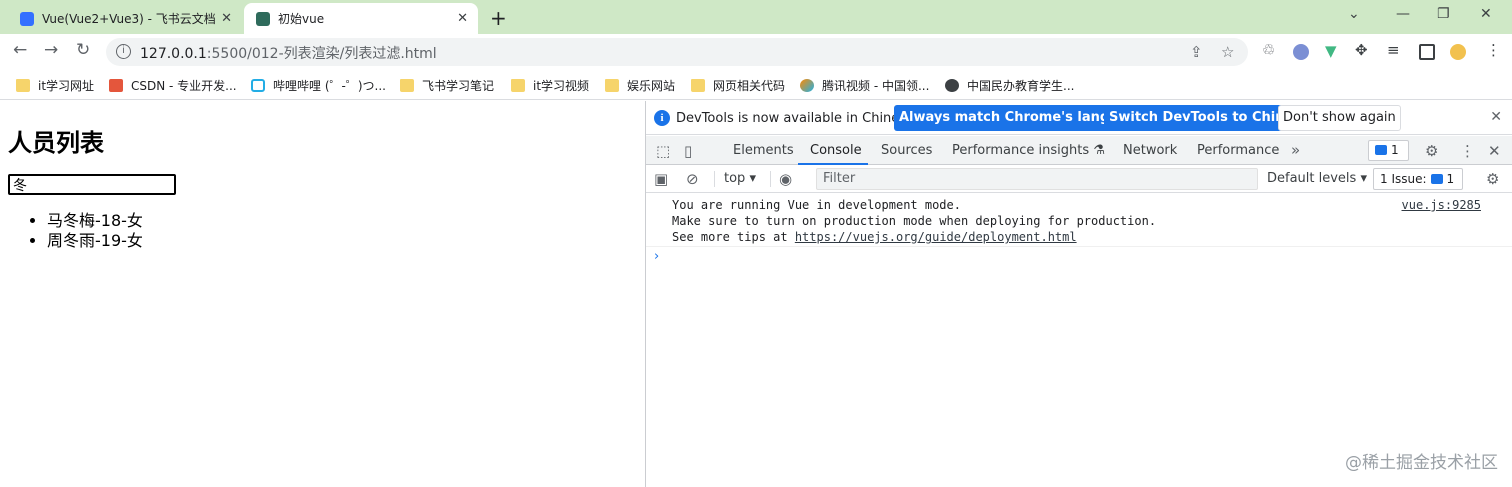 The height and width of the screenshot is (487, 1512). What do you see at coordinates (27, 18) in the screenshot?
I see `feishu-doc-icon` at bounding box center [27, 18].